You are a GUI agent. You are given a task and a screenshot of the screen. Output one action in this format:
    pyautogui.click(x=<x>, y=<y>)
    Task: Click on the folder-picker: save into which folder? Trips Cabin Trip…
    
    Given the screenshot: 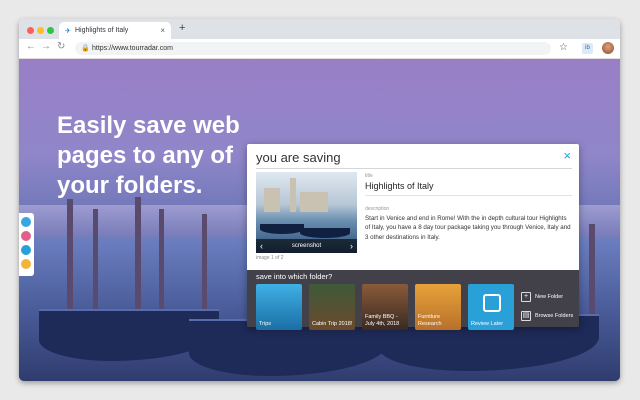 What is the action you would take?
    pyautogui.click(x=413, y=300)
    